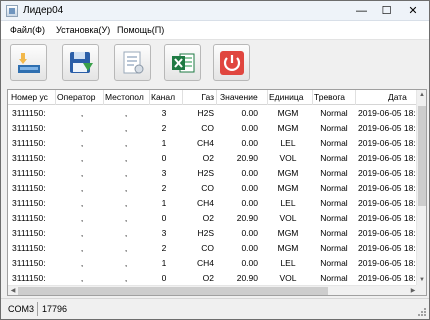 Image resolution: width=430 pixels, height=320 pixels. I want to click on column-header-channel: Канал, so click(166, 98).